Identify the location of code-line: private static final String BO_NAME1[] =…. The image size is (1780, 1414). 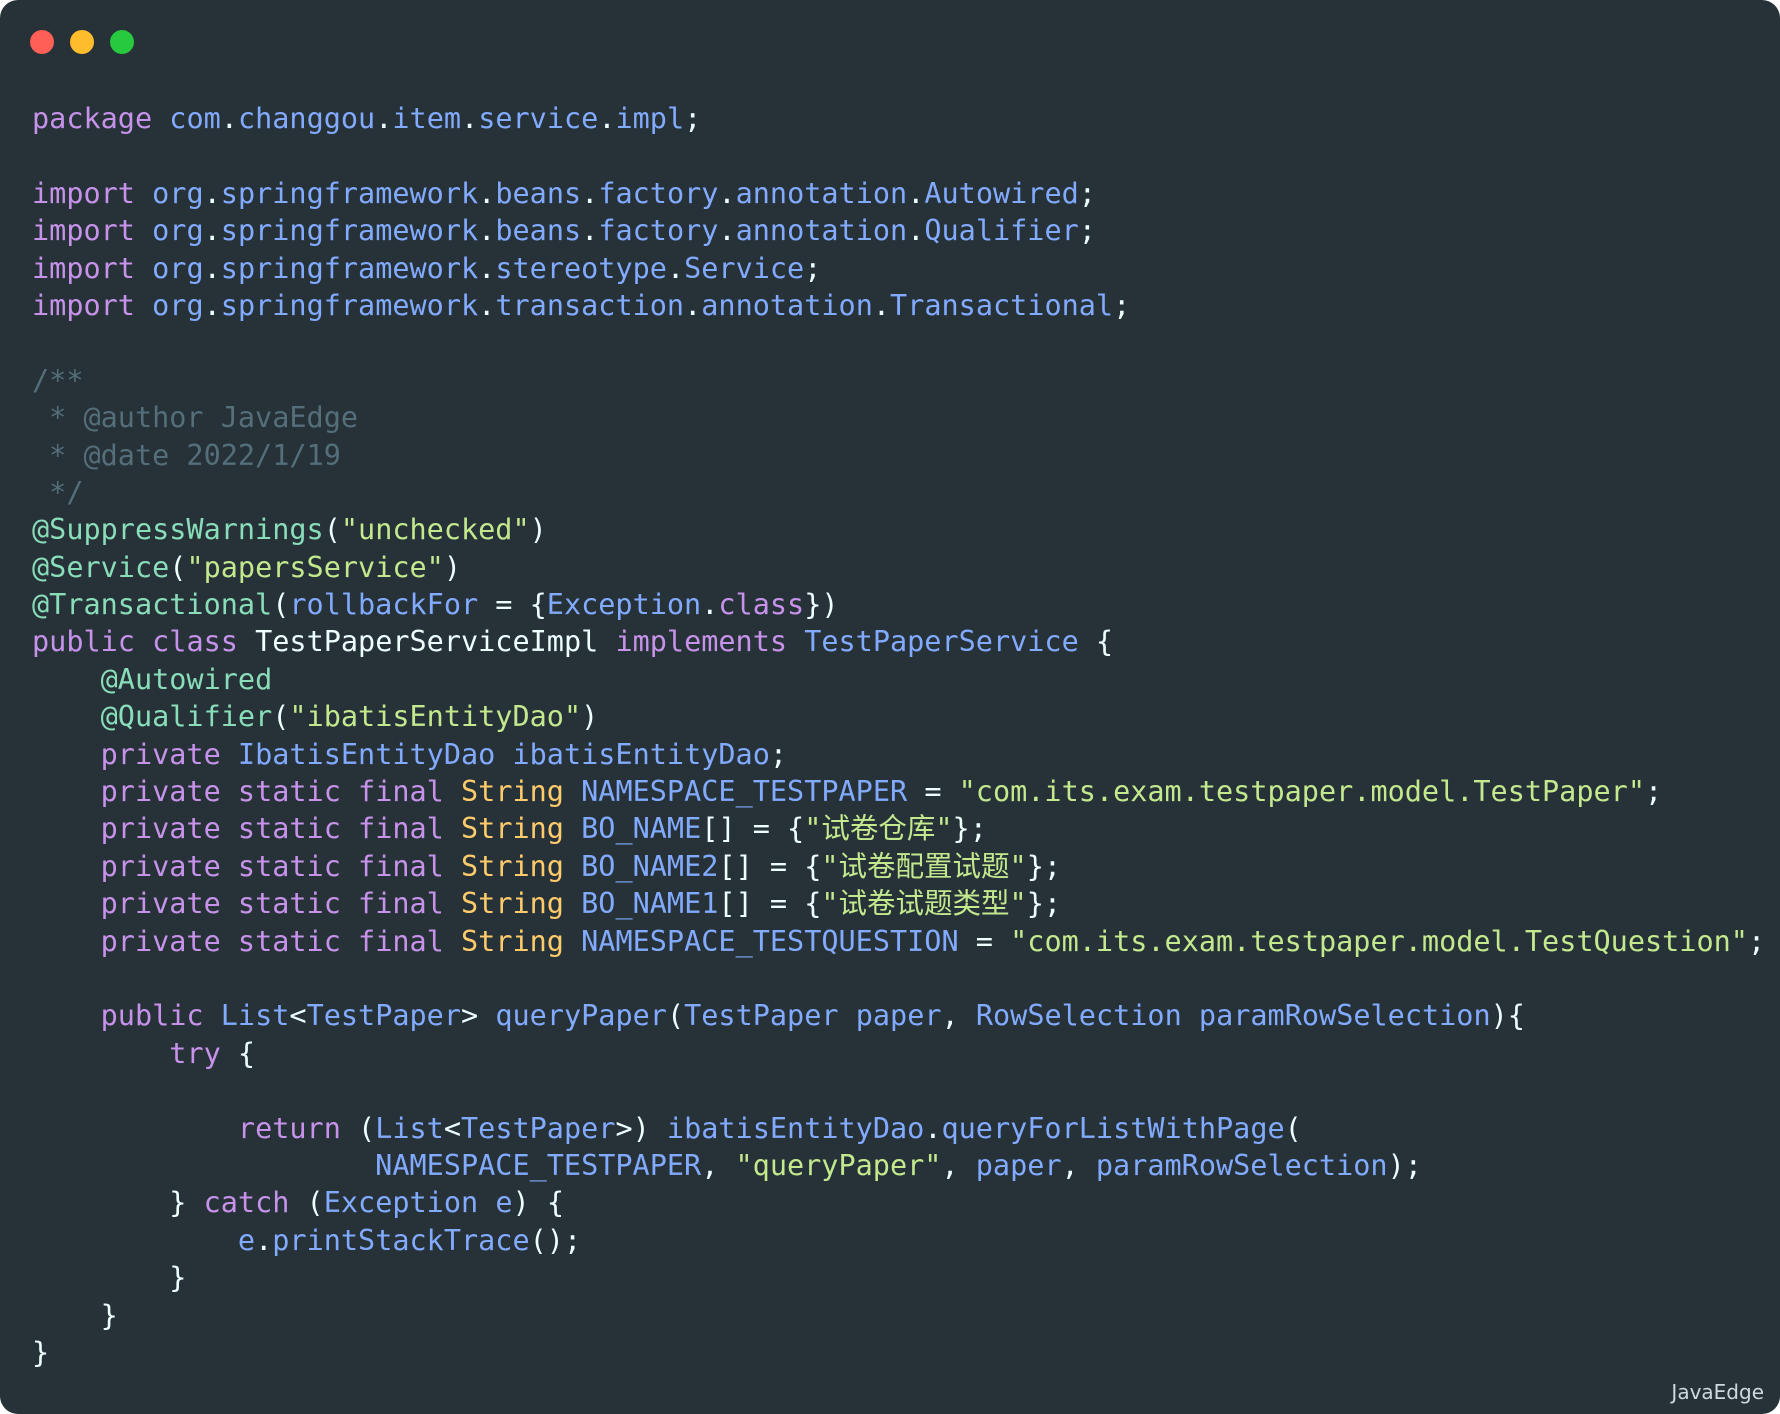
(898, 903).